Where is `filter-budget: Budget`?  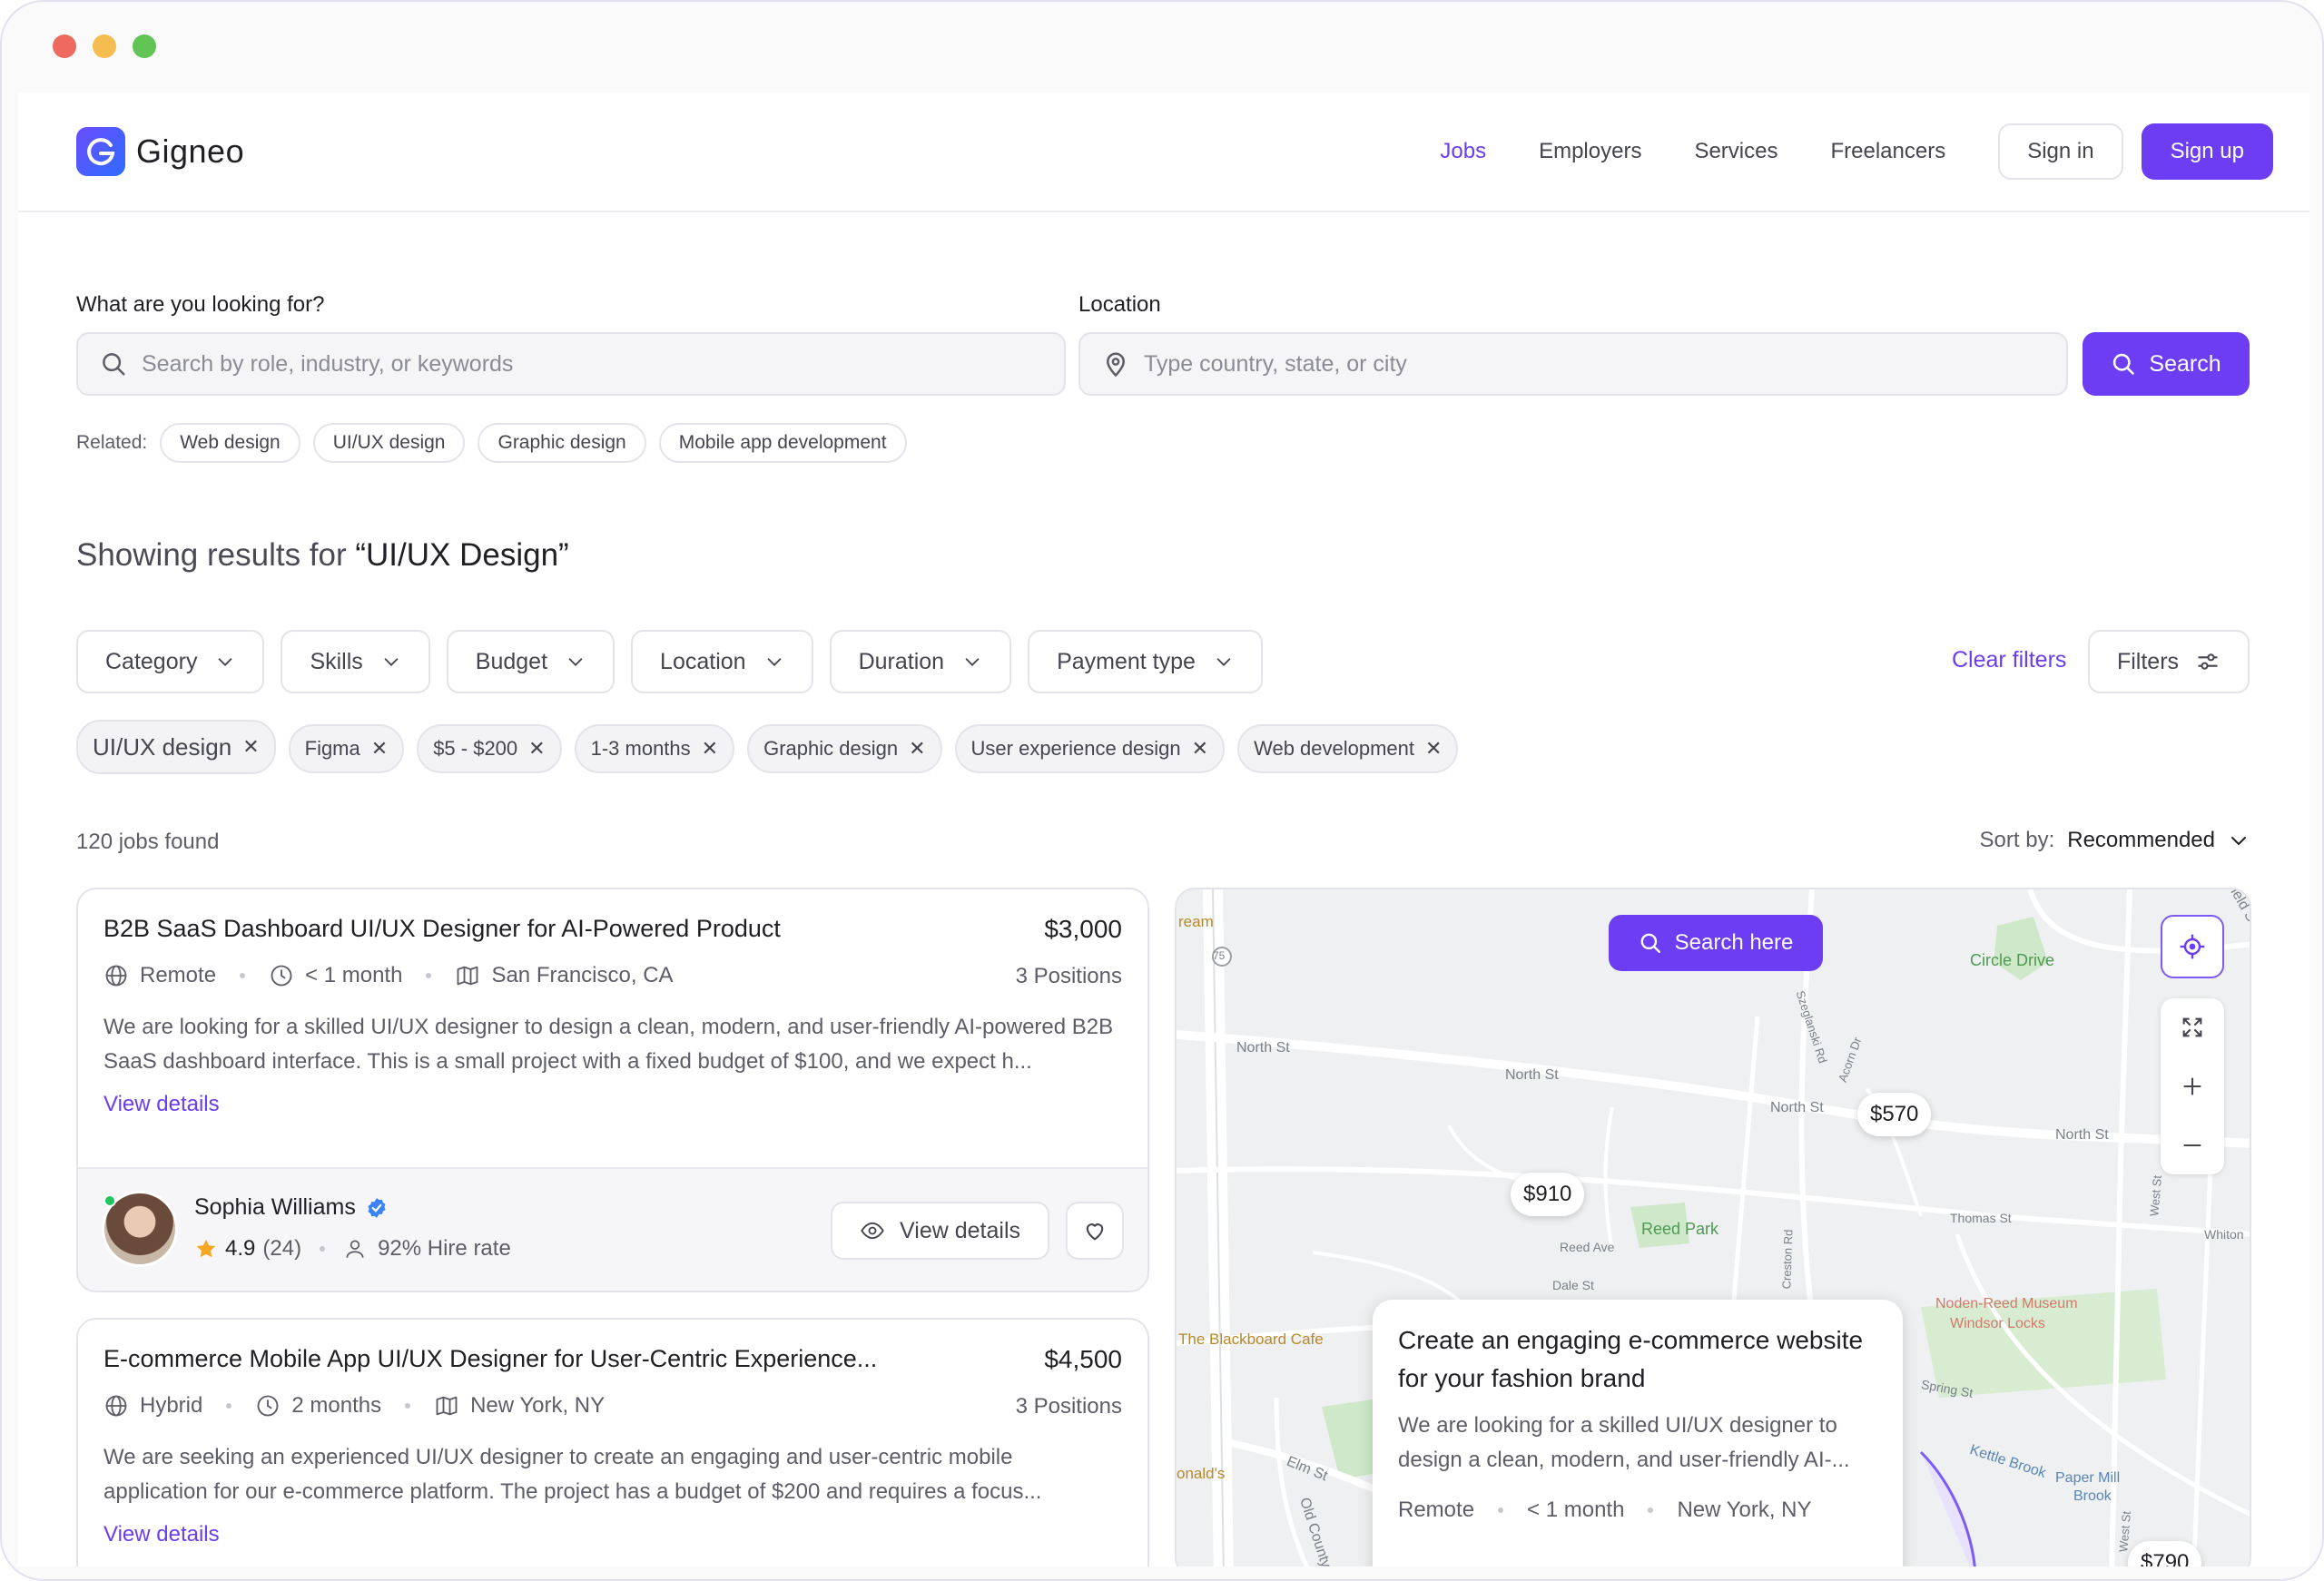 filter-budget: Budget is located at coordinates (530, 661).